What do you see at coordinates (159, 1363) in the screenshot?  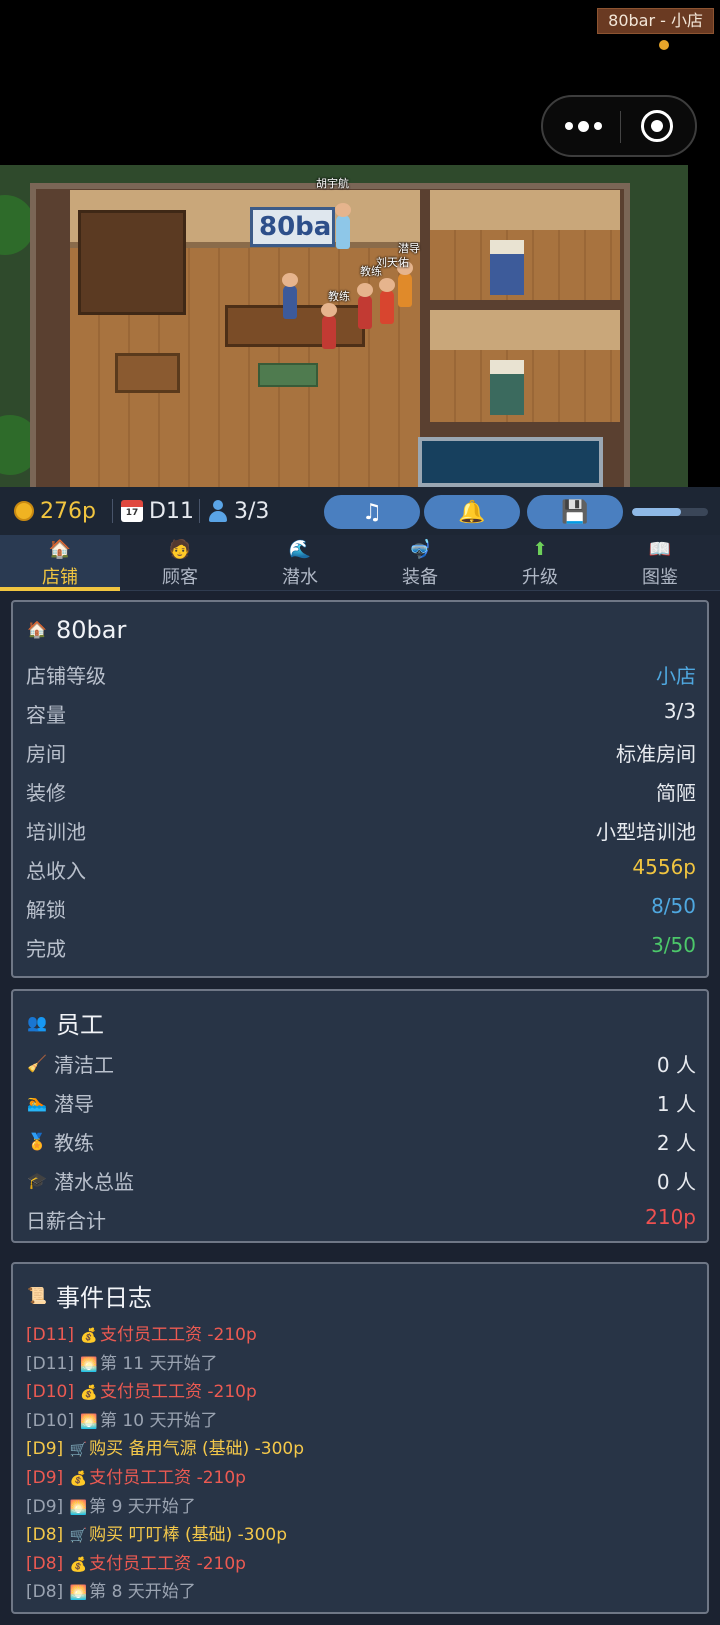 I see `log-text: 第 11 天开始了` at bounding box center [159, 1363].